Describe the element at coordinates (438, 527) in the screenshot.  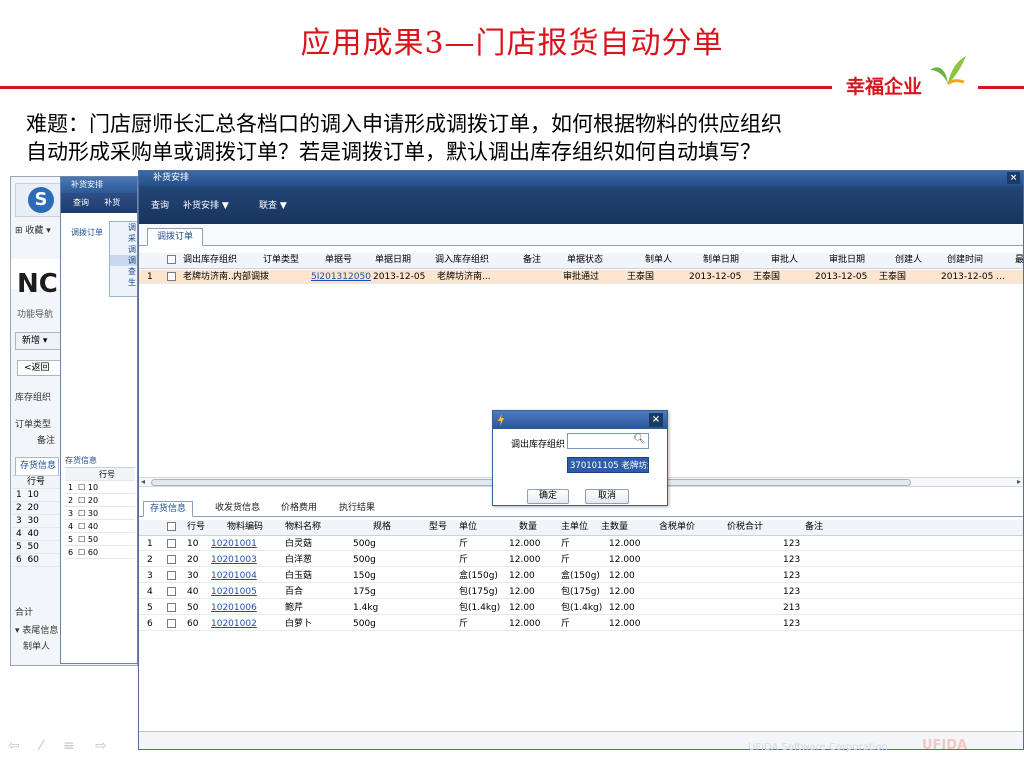
I see `column-header: 型号` at that location.